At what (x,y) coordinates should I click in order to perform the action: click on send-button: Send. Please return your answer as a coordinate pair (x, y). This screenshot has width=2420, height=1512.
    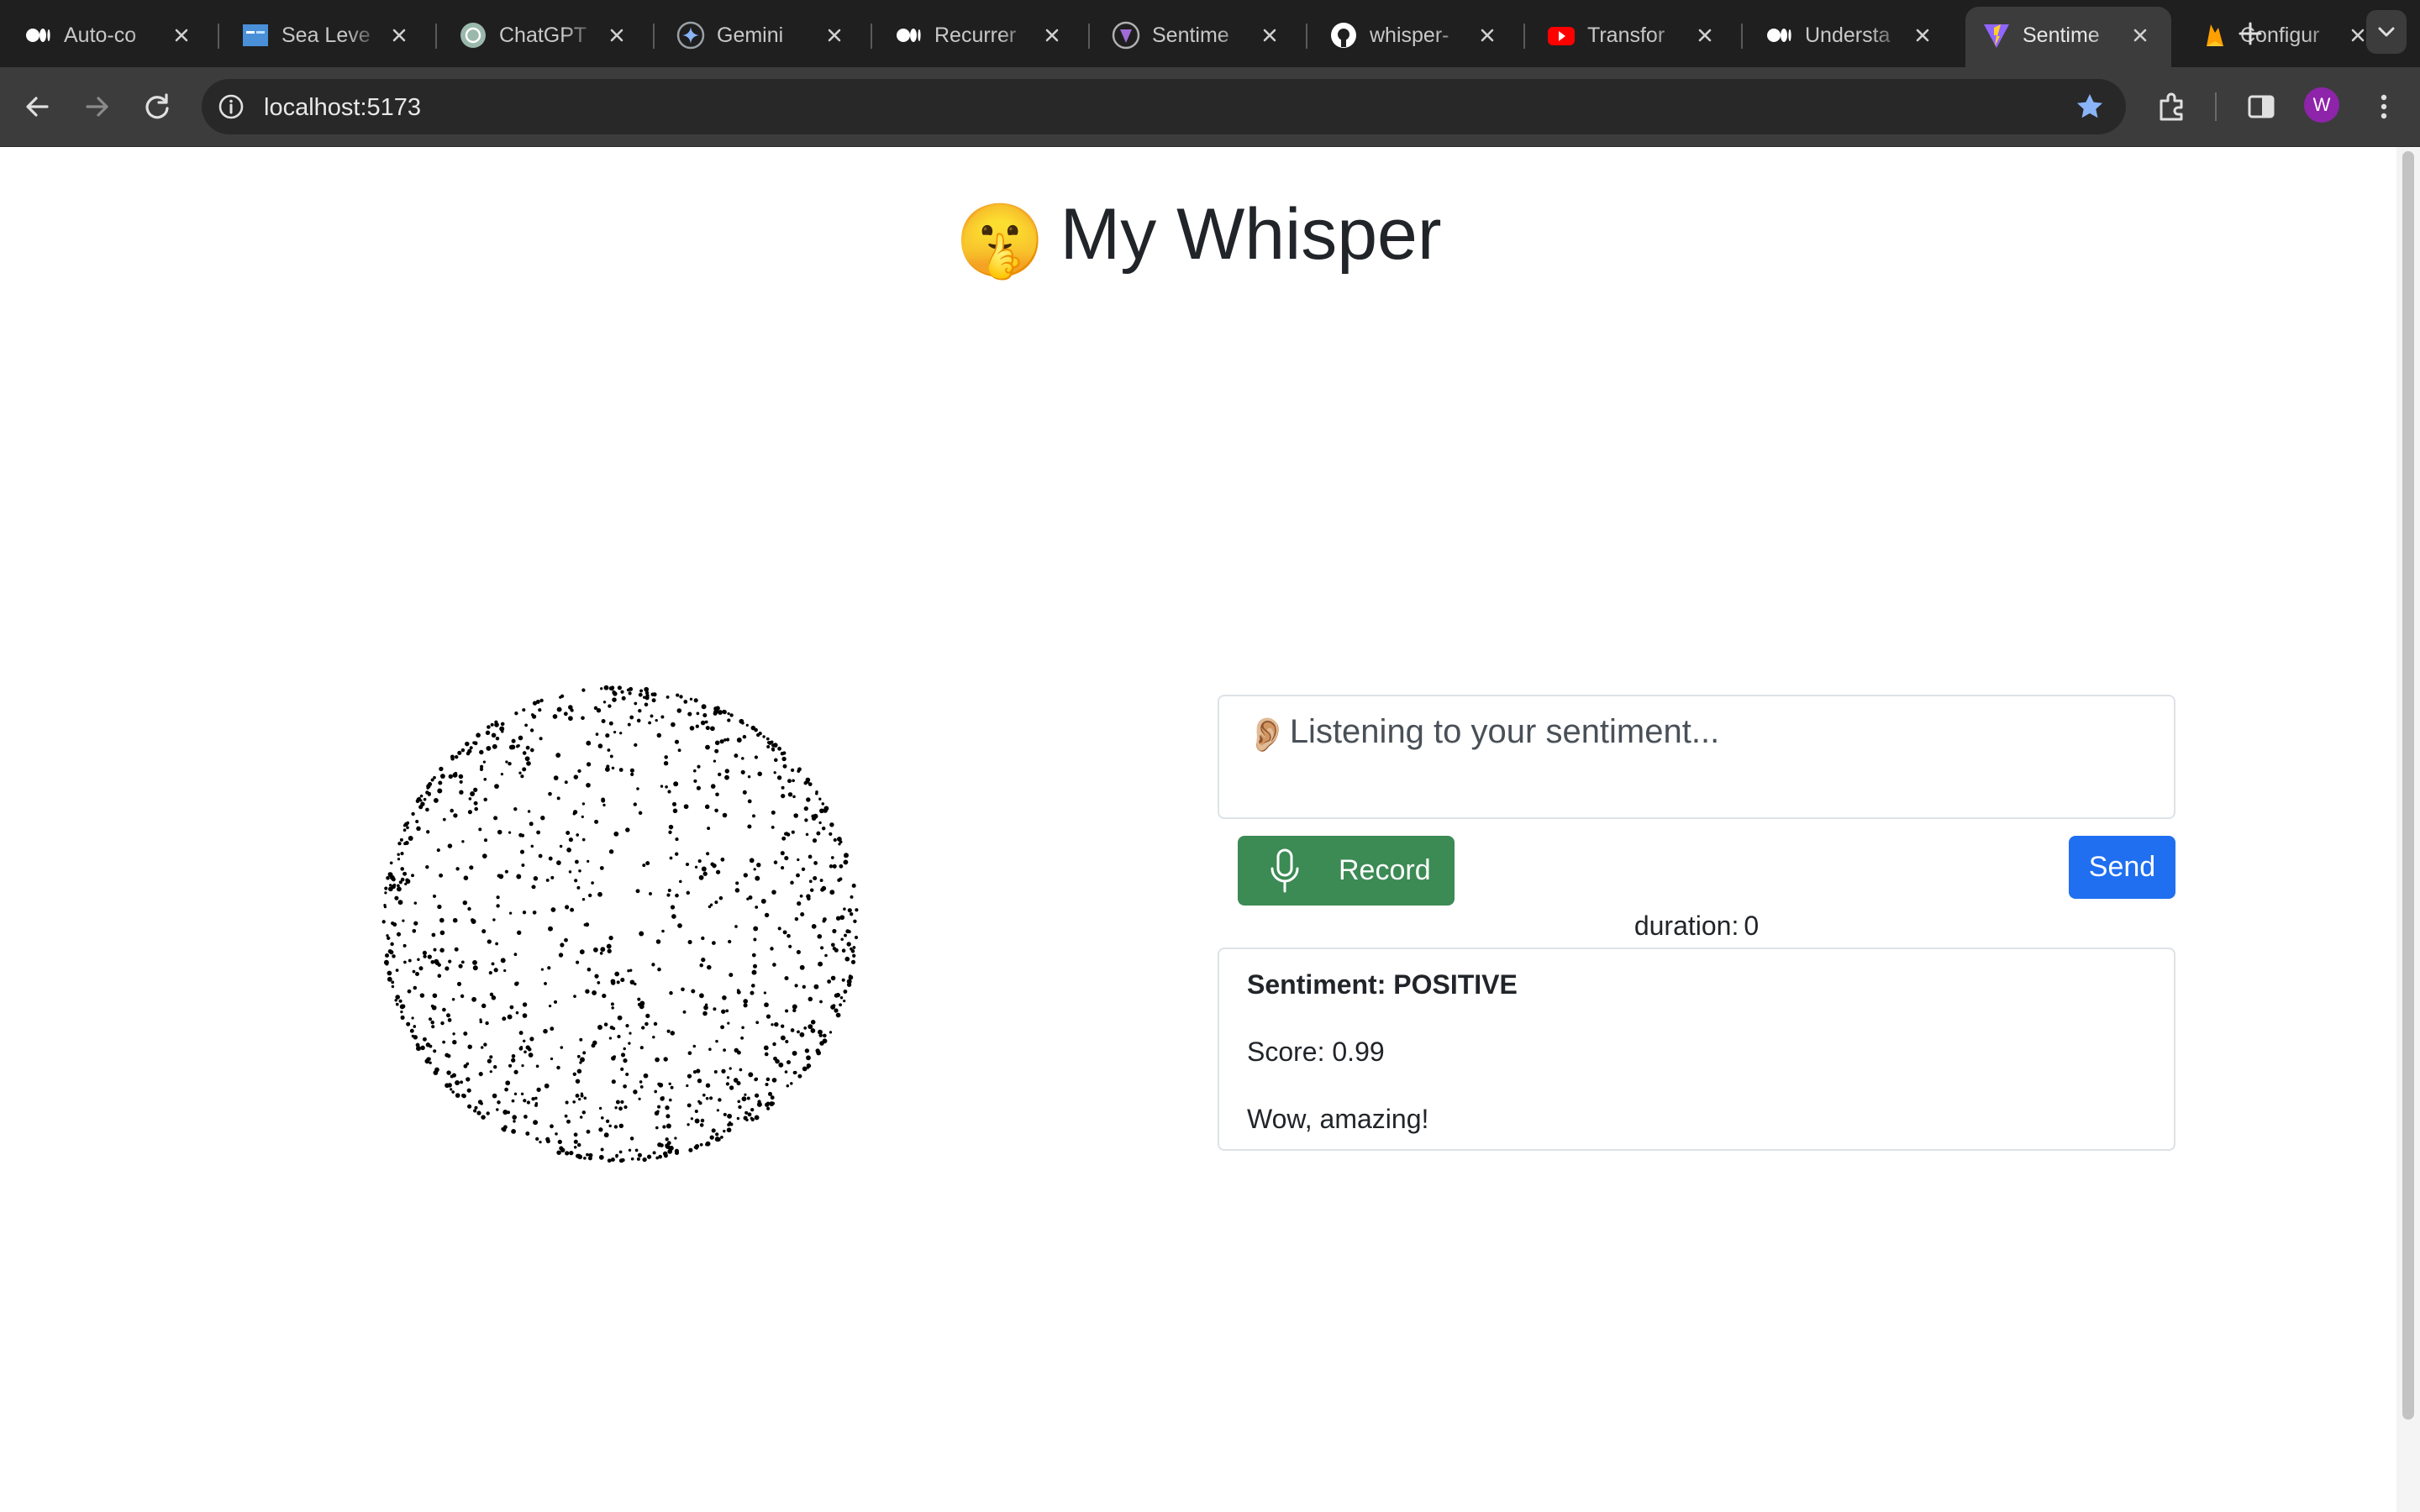
    Looking at the image, I should click on (2122, 867).